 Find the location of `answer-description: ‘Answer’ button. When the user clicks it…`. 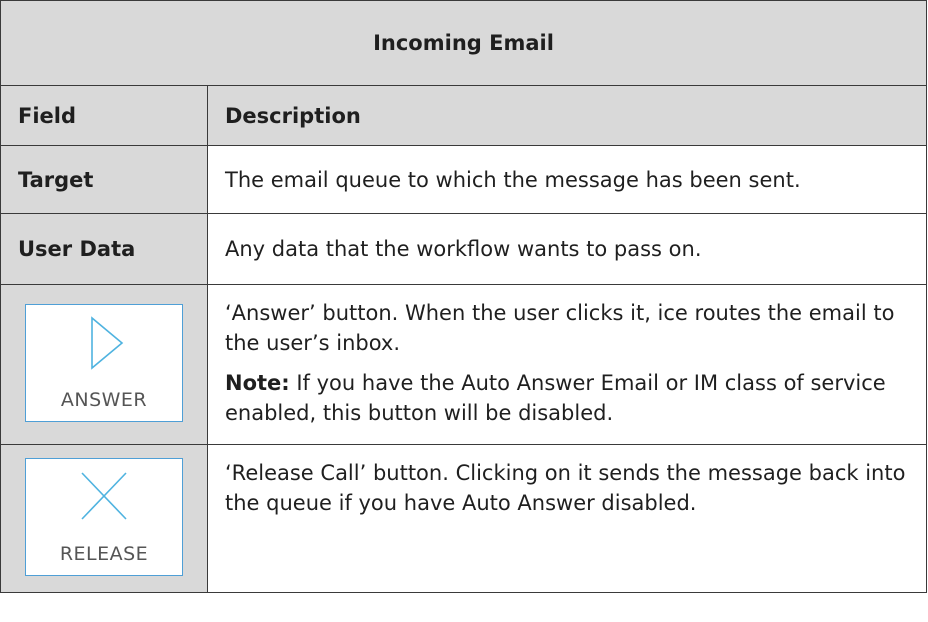

answer-description: ‘Answer’ button. When the user clicks it… is located at coordinates (560, 328).